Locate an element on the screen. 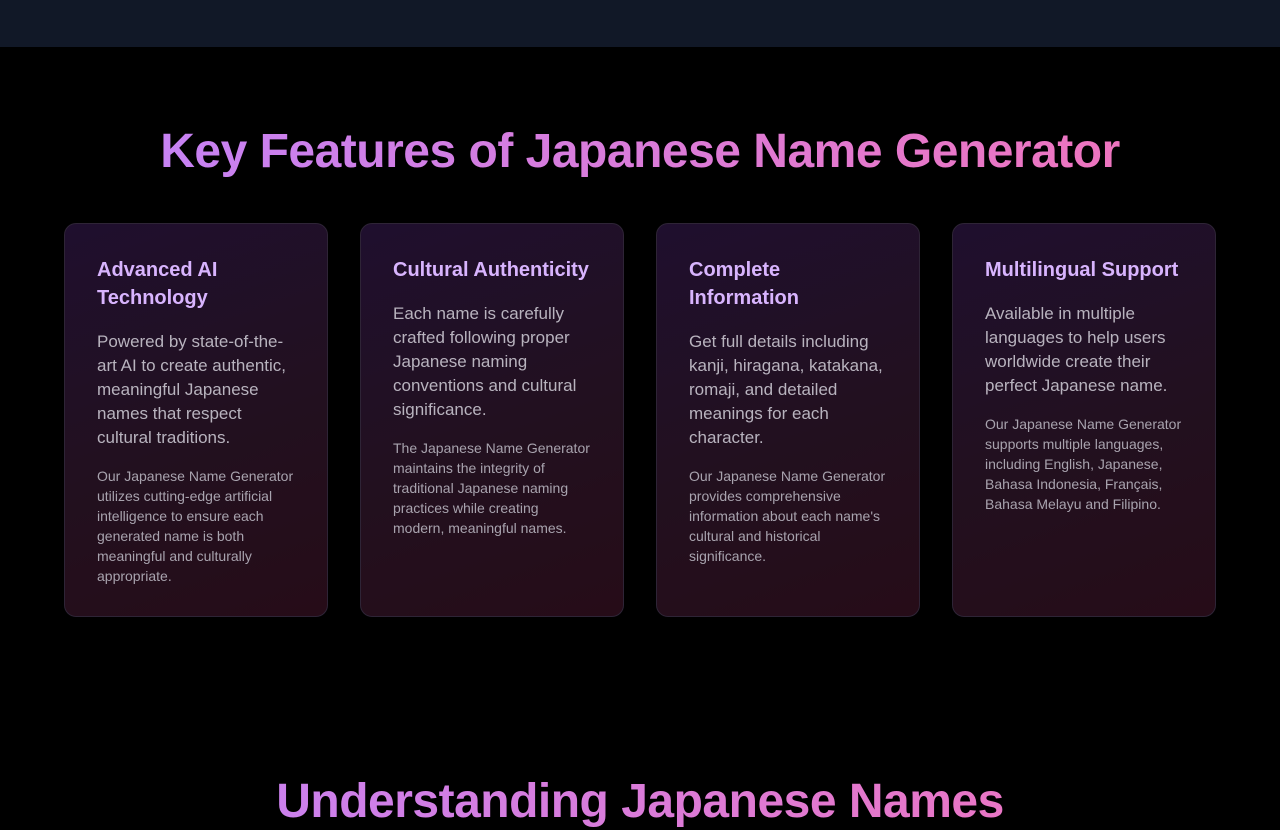 Image resolution: width=1280 pixels, height=830 pixels. top-navigation-bar is located at coordinates (640, 23).